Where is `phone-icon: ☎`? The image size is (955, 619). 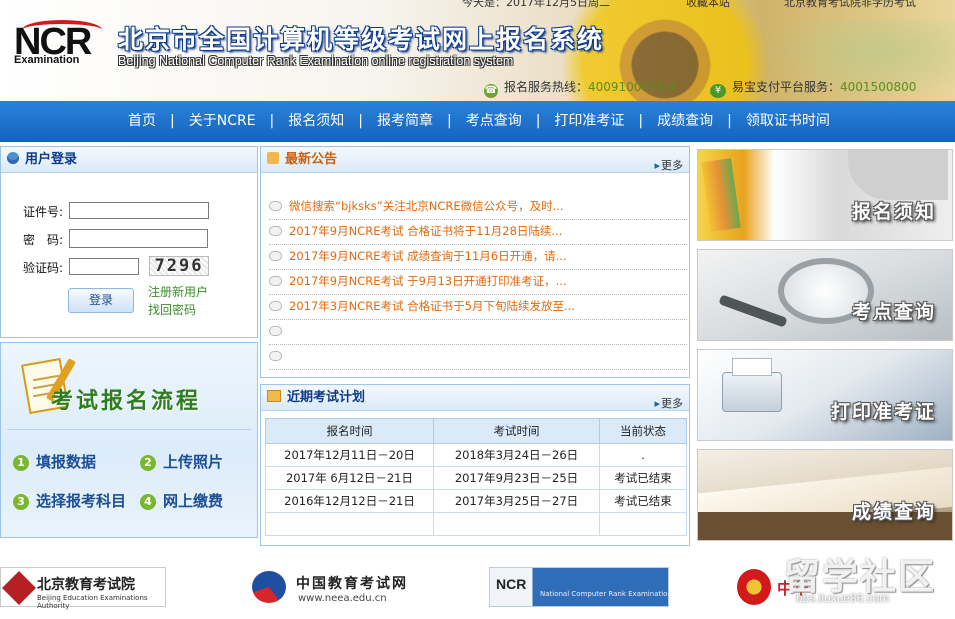
phone-icon: ☎ is located at coordinates (491, 91).